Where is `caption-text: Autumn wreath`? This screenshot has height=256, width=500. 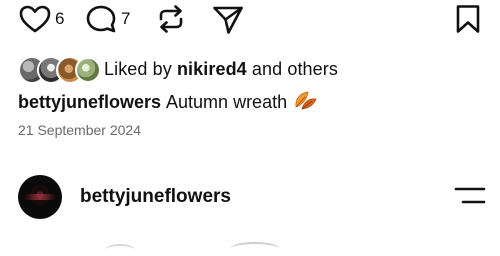
caption-text: Autumn wreath is located at coordinates (227, 102).